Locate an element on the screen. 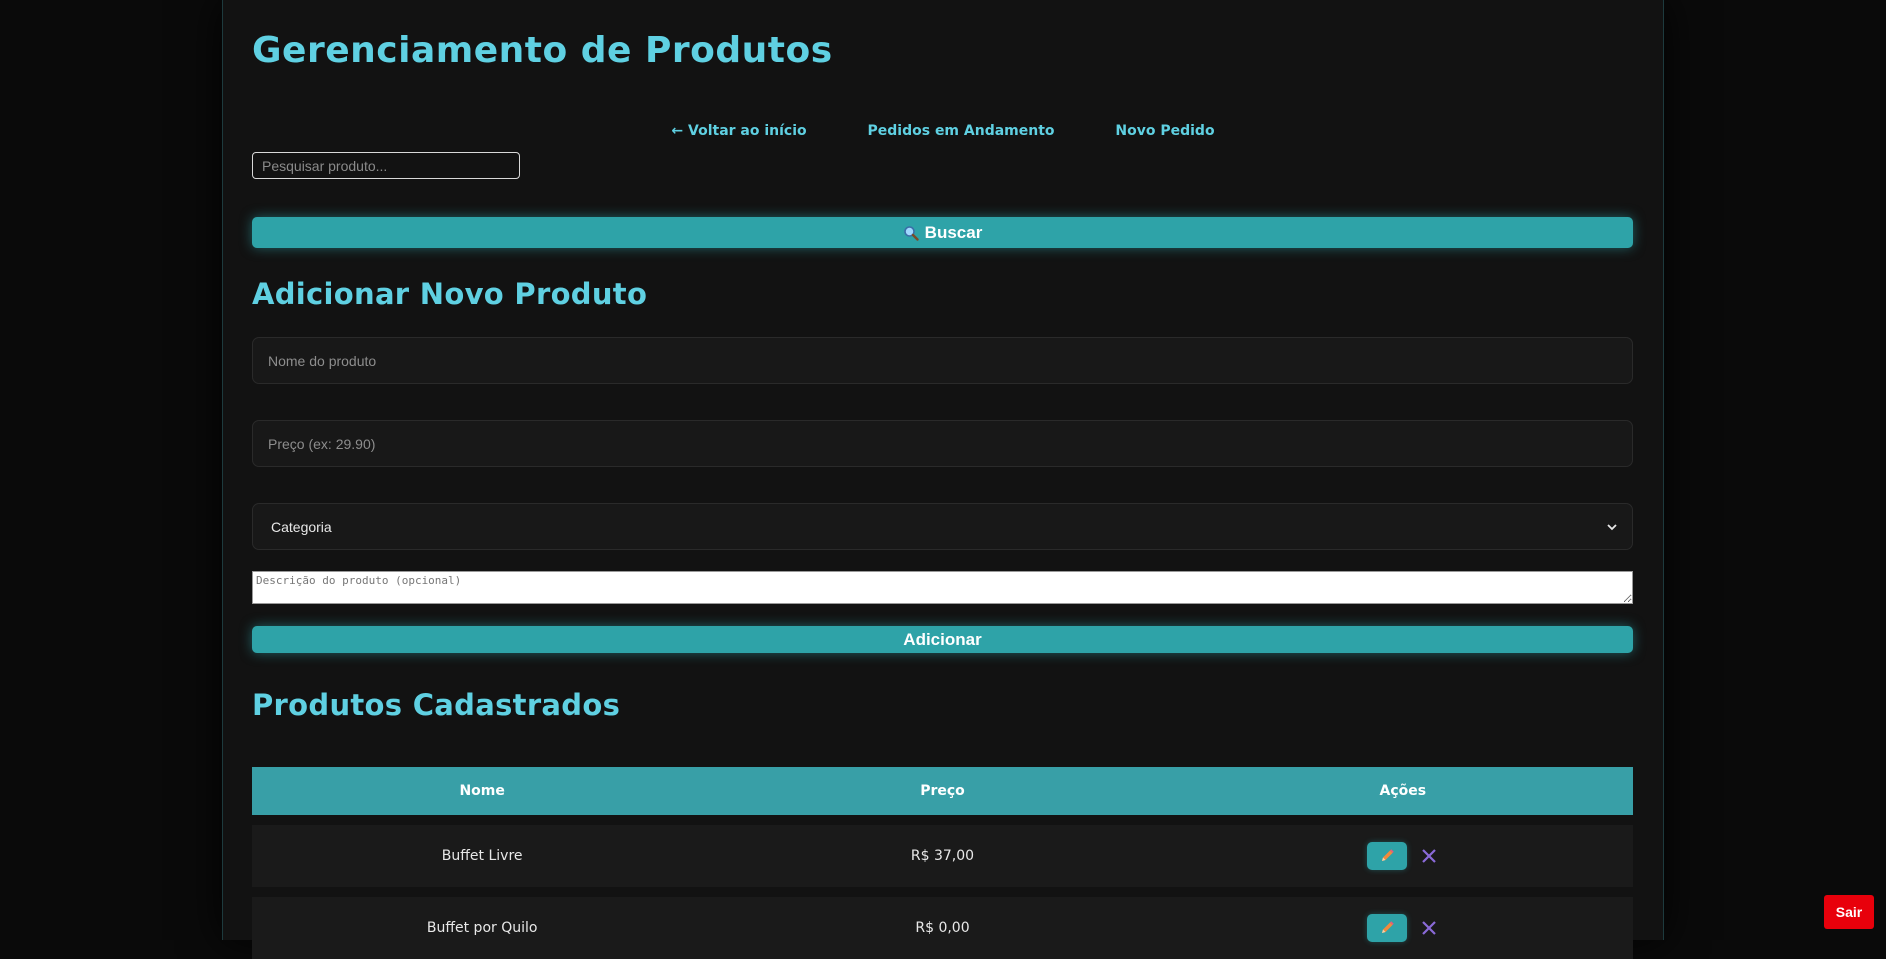  product-name-cell: Buffet Livre is located at coordinates (482, 856).